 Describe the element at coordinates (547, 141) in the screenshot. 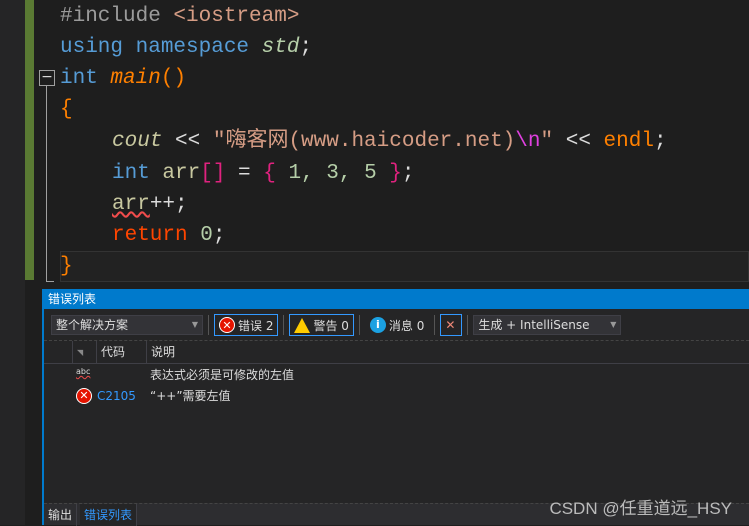

I see `string-quote: "` at that location.